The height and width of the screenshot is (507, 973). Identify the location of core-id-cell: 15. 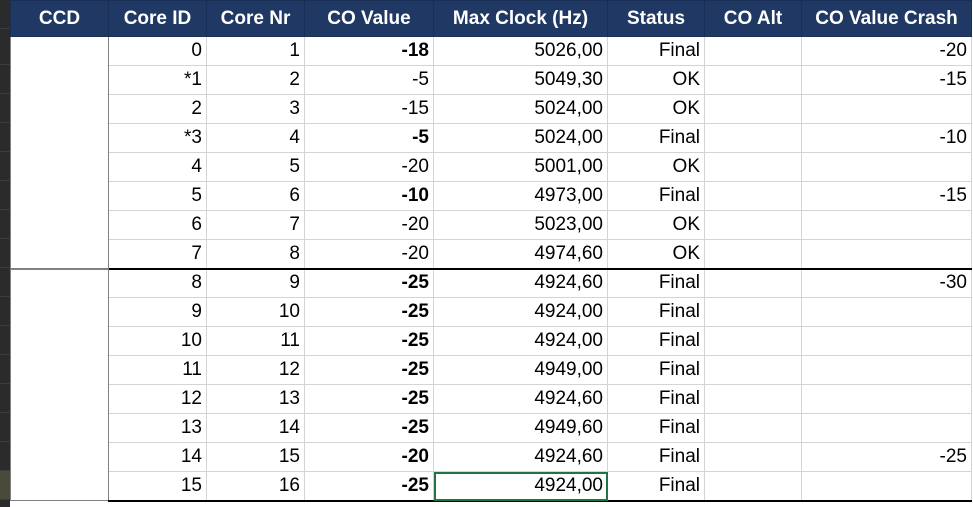
(157, 486).